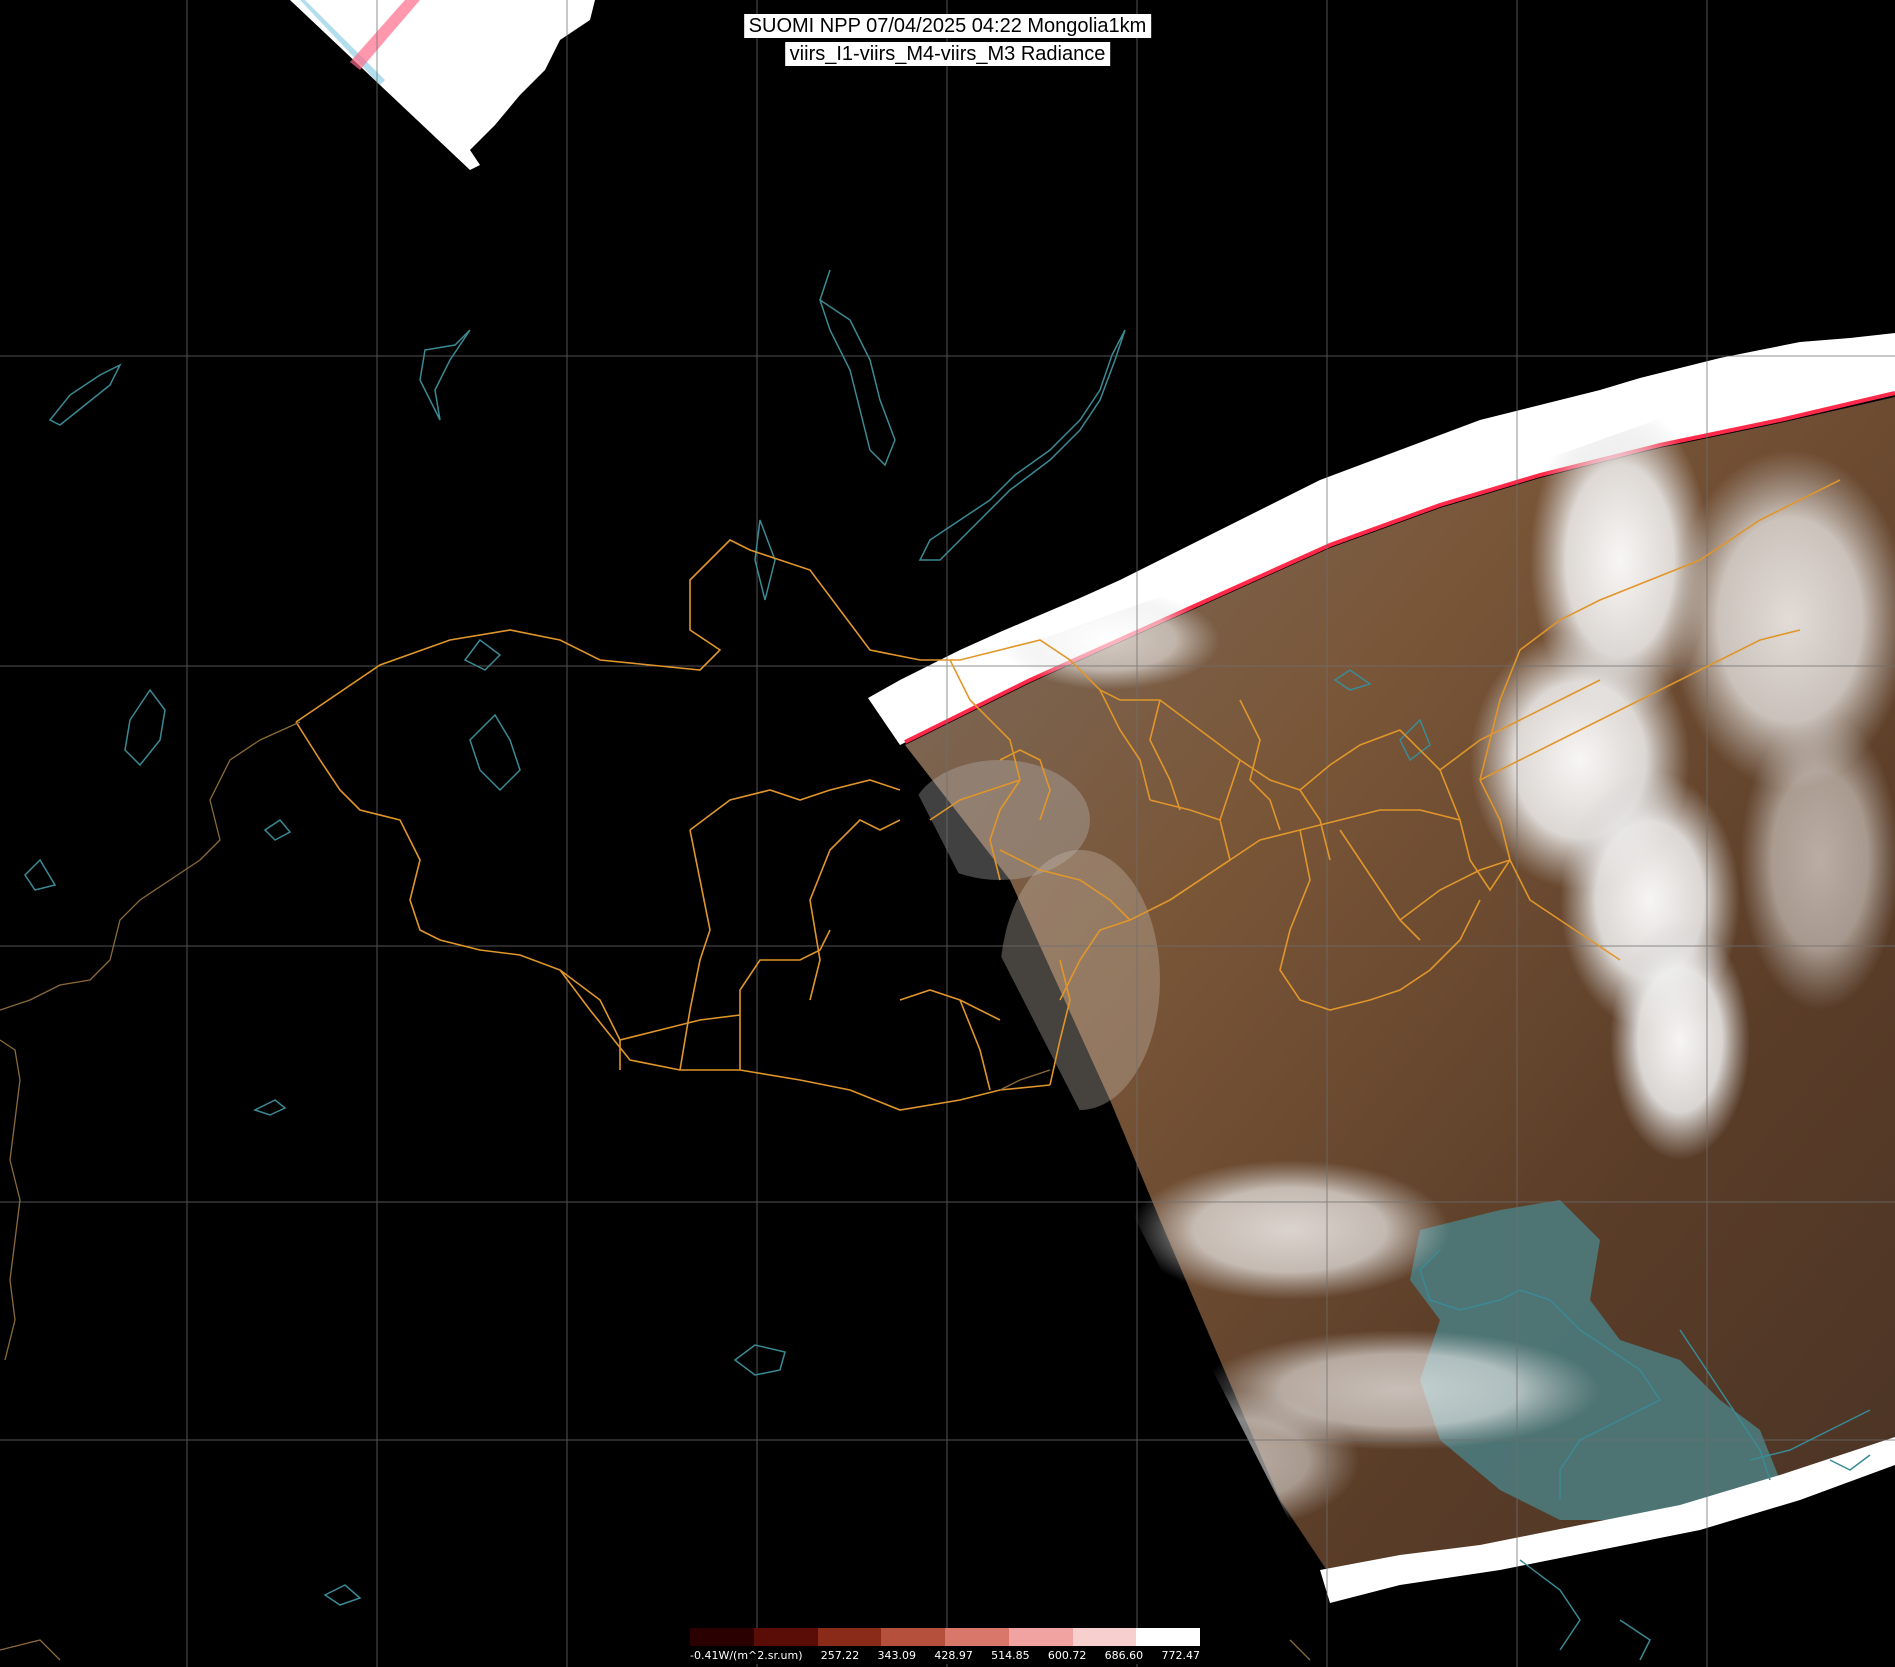 This screenshot has width=1895, height=1667. Describe the element at coordinates (746, 1655) in the screenshot. I see `colorbar-tick-label: -0.41W/(m^2.sr.um)` at that location.